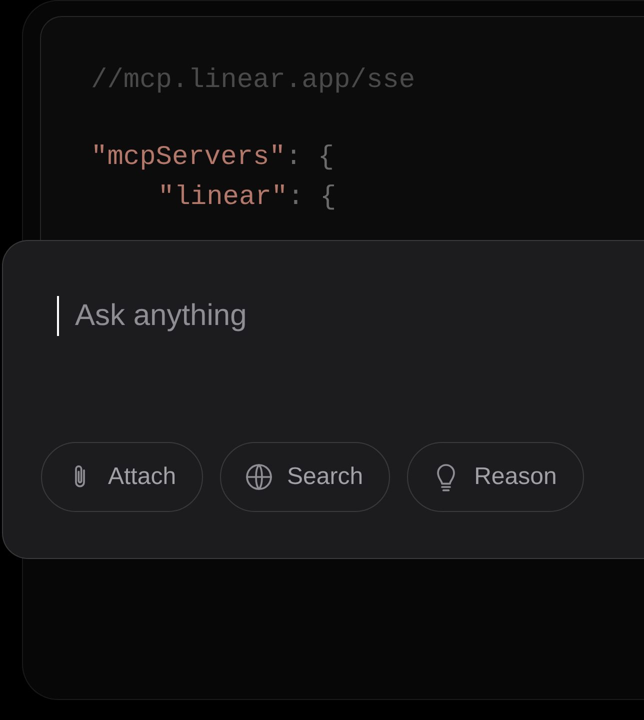 This screenshot has width=644, height=720. I want to click on toolbar-button: Reason, so click(495, 477).